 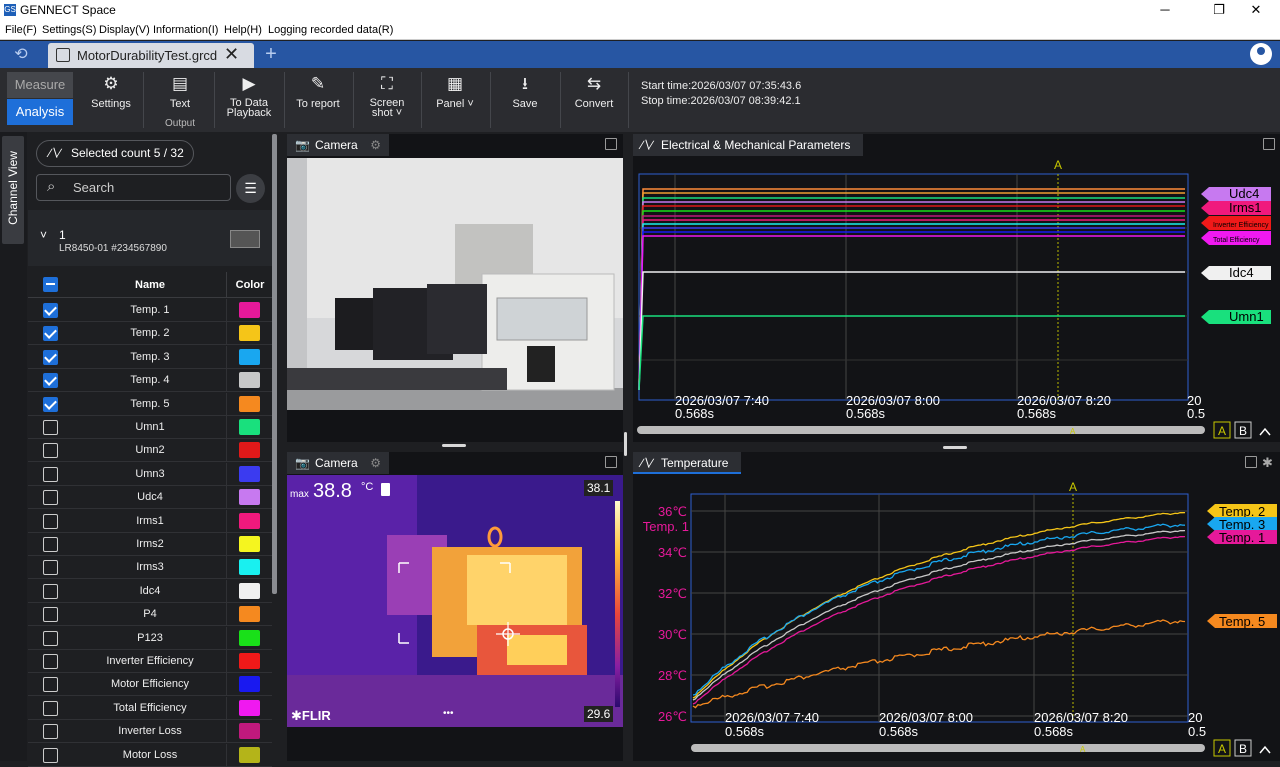 I want to click on link-icon: ⟲, so click(x=21, y=54).